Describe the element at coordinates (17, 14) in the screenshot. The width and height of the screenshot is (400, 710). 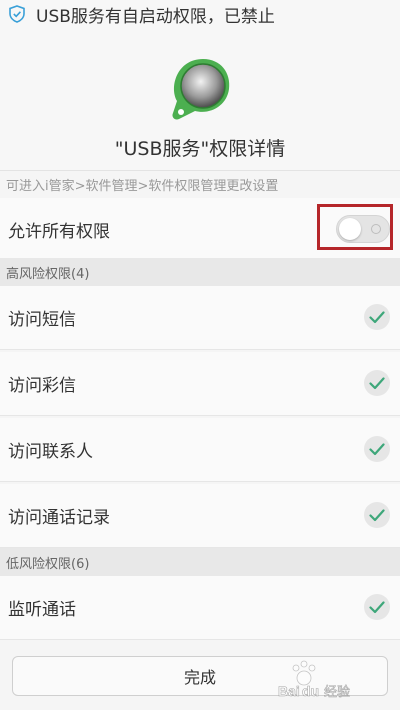
I see `shield-check-icon` at that location.